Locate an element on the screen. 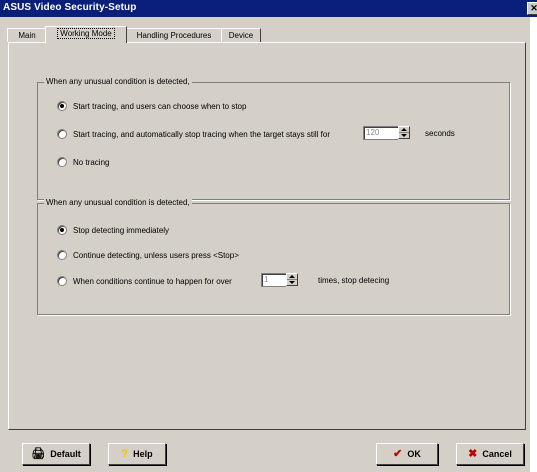 This screenshot has width=537, height=472. radio-stop-detecting is located at coordinates (62, 230).